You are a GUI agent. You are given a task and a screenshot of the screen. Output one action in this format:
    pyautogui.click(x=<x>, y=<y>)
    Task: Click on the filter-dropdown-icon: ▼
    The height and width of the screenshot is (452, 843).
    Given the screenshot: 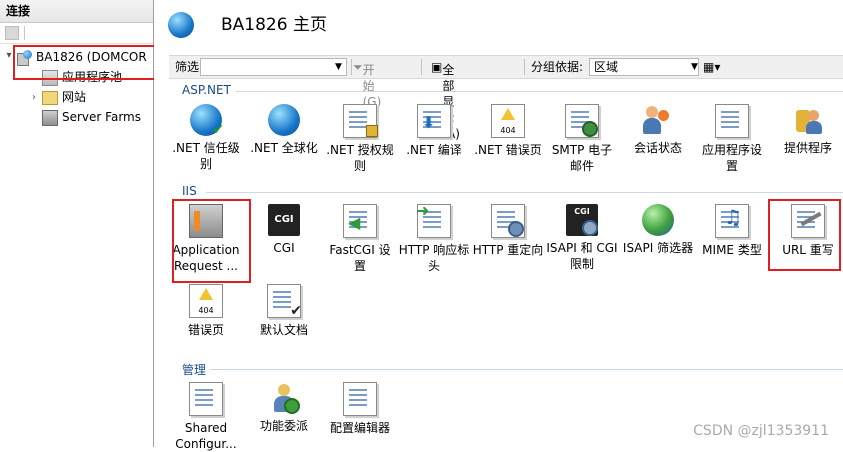 What is the action you would take?
    pyautogui.click(x=338, y=67)
    